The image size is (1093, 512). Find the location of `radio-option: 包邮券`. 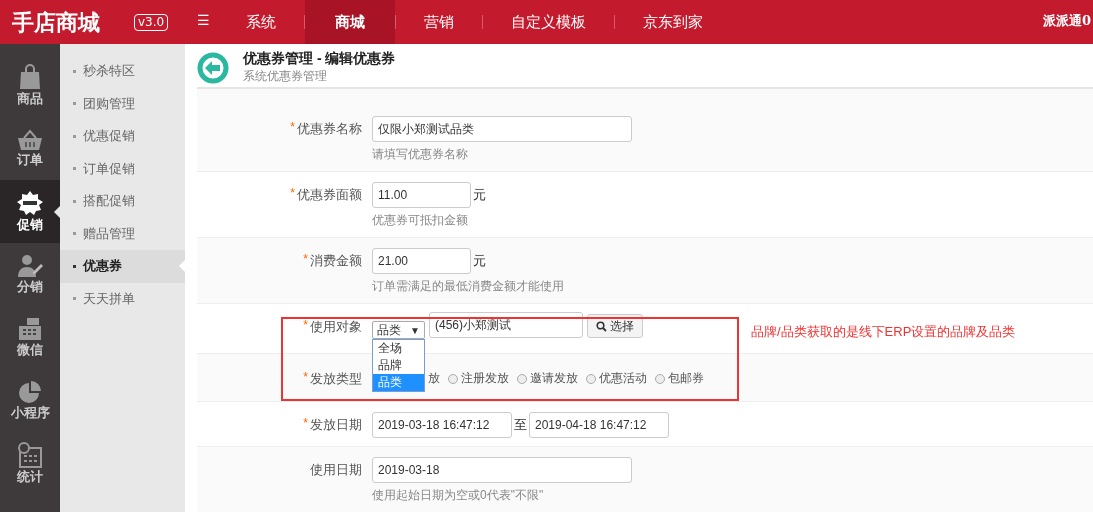

radio-option: 包邮券 is located at coordinates (679, 378).